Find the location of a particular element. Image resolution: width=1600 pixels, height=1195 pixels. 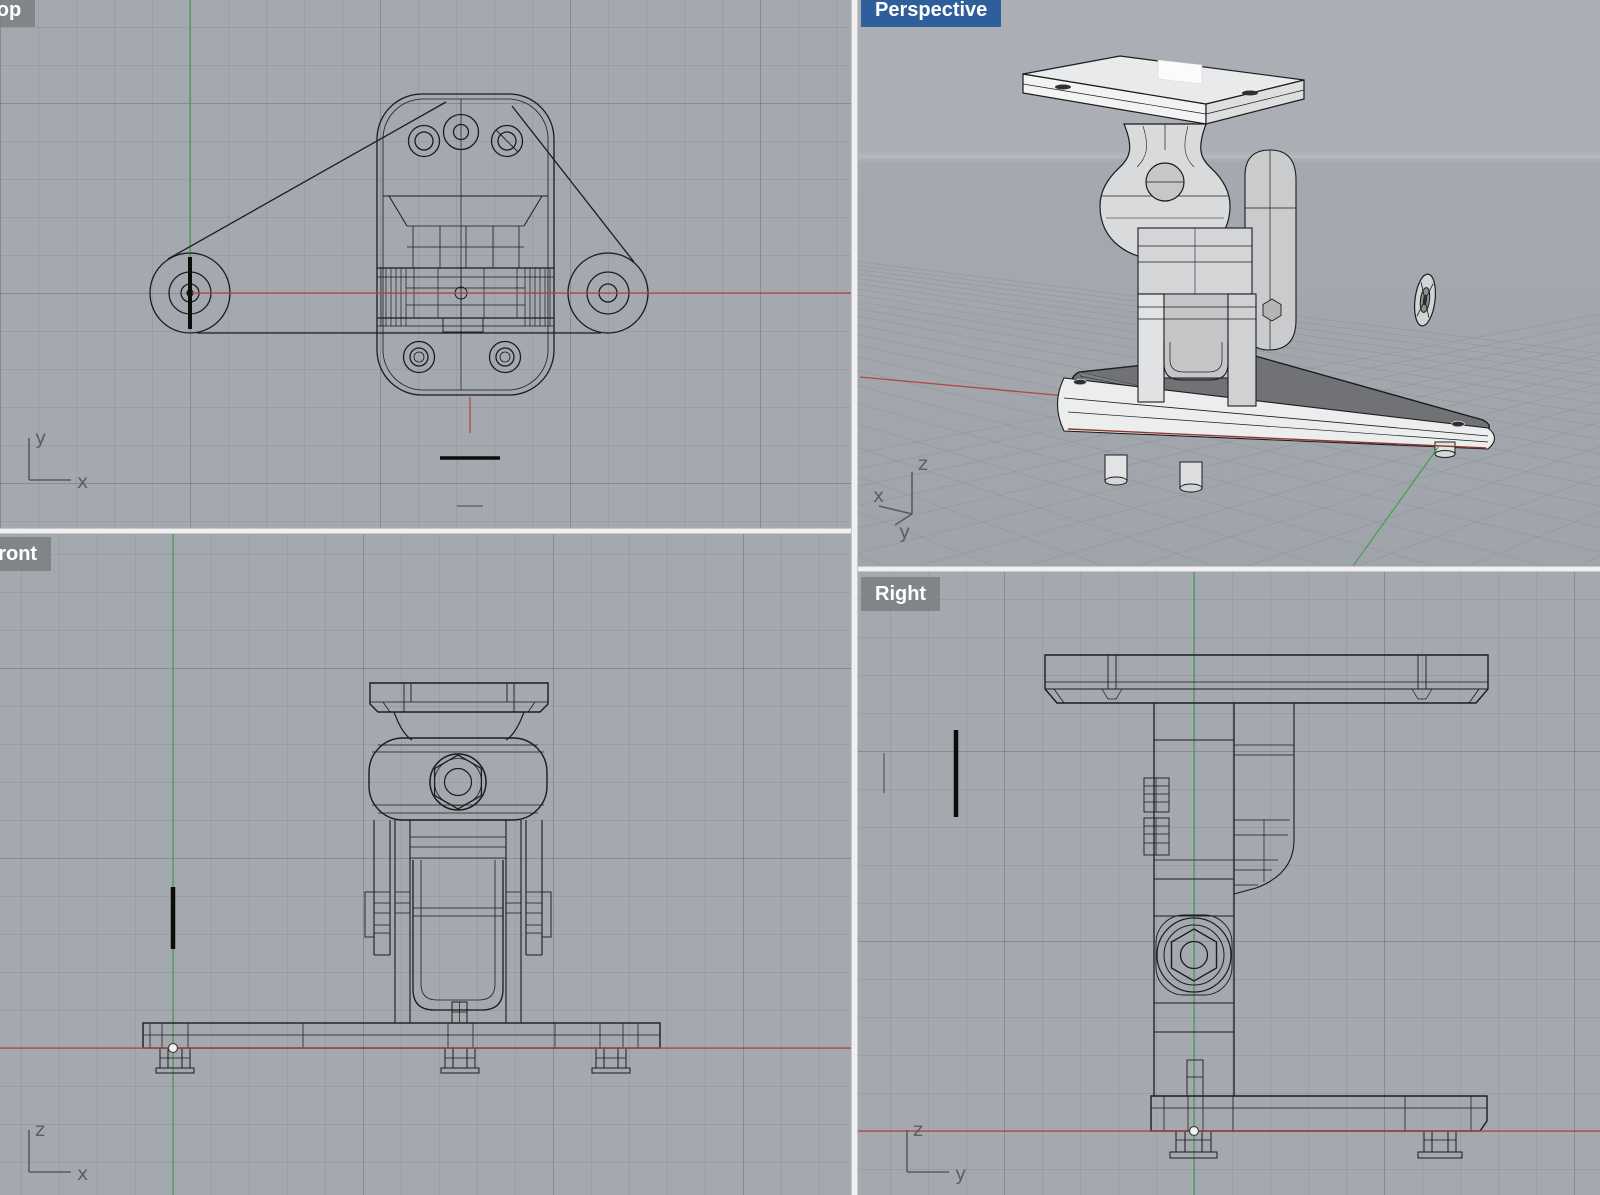

viewport-label-front: Front is located at coordinates (26, 554).